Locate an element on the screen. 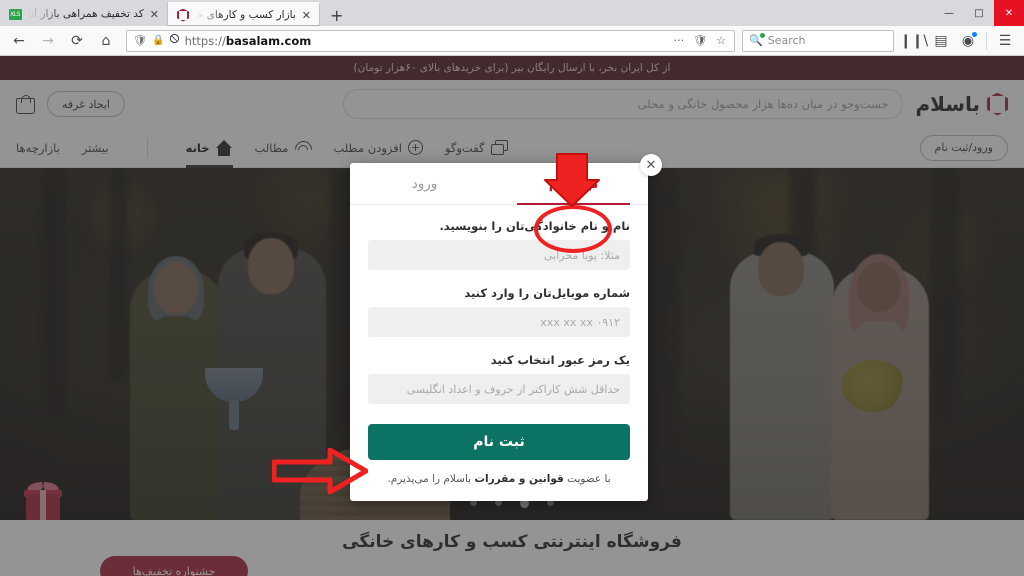 The width and height of the screenshot is (1024, 576). password-label: یک رمز عبور انتخاب کنید is located at coordinates (560, 360).